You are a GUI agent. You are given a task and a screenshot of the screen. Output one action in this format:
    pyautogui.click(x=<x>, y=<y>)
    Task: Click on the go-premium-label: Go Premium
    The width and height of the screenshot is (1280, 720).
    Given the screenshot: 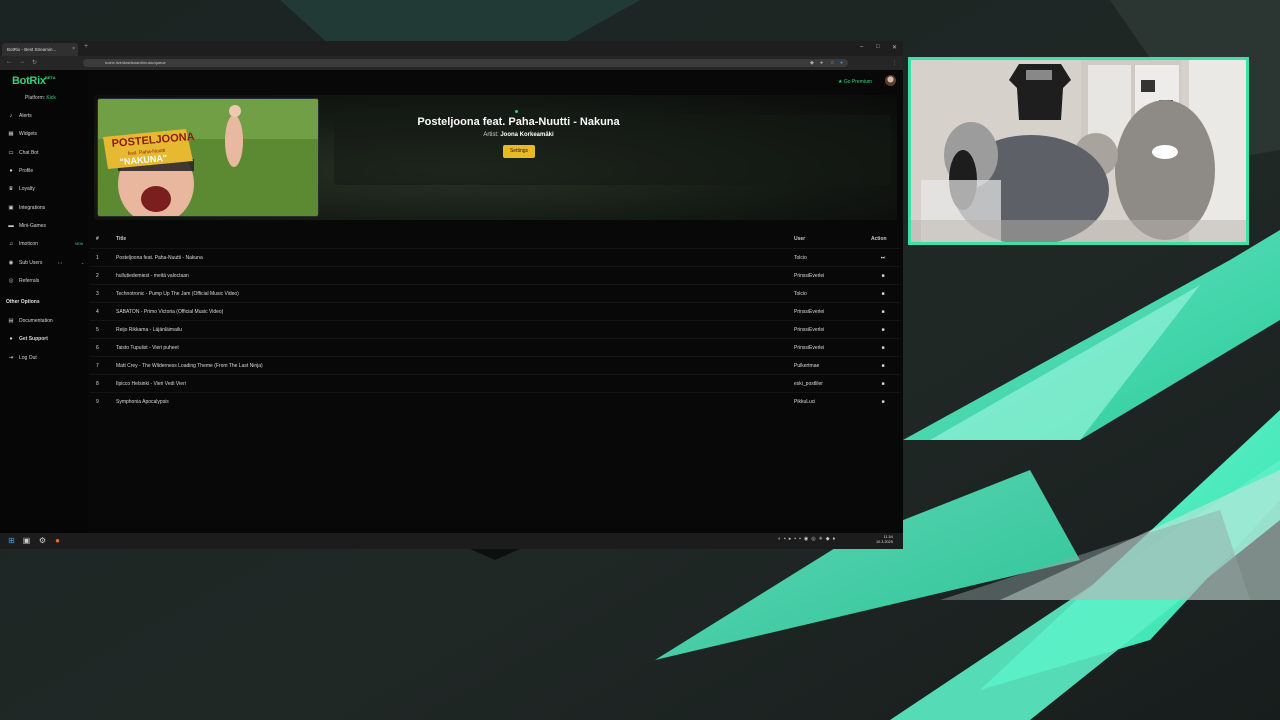 What is the action you would take?
    pyautogui.click(x=857, y=82)
    